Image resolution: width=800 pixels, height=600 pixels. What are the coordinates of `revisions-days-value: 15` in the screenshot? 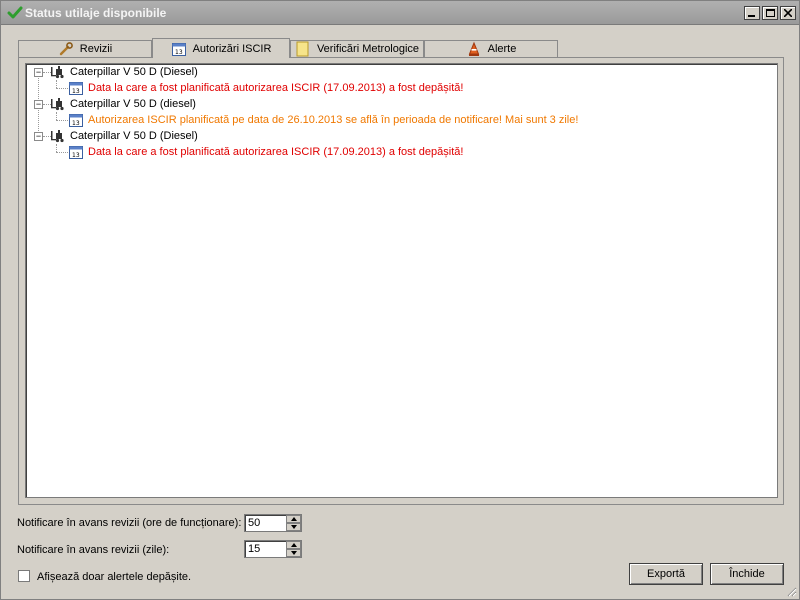 It's located at (254, 549).